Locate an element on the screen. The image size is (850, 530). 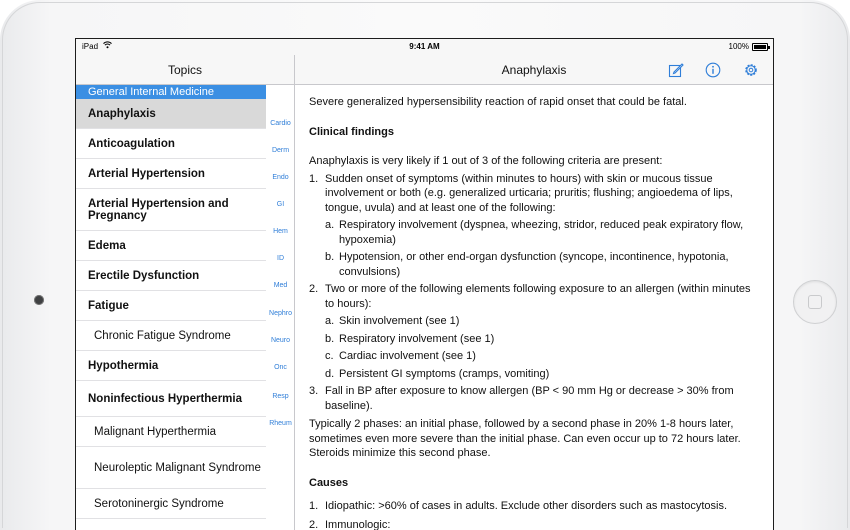
topic-label: Fatigue is located at coordinates (108, 305).